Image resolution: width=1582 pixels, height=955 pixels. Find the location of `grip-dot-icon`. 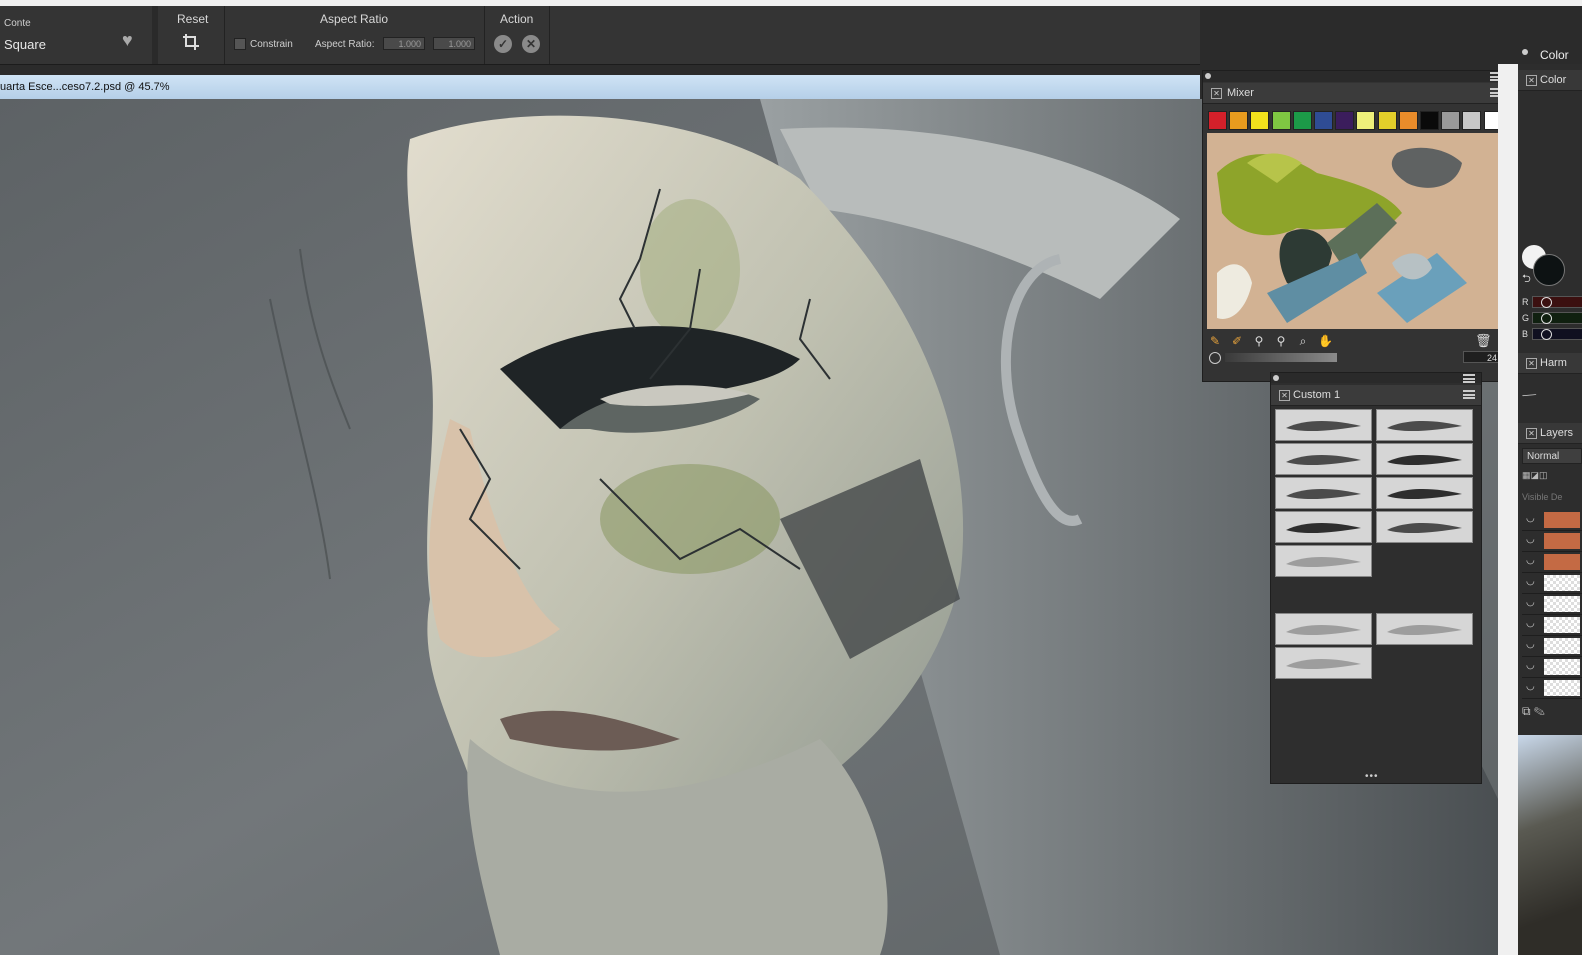

grip-dot-icon is located at coordinates (1525, 52).